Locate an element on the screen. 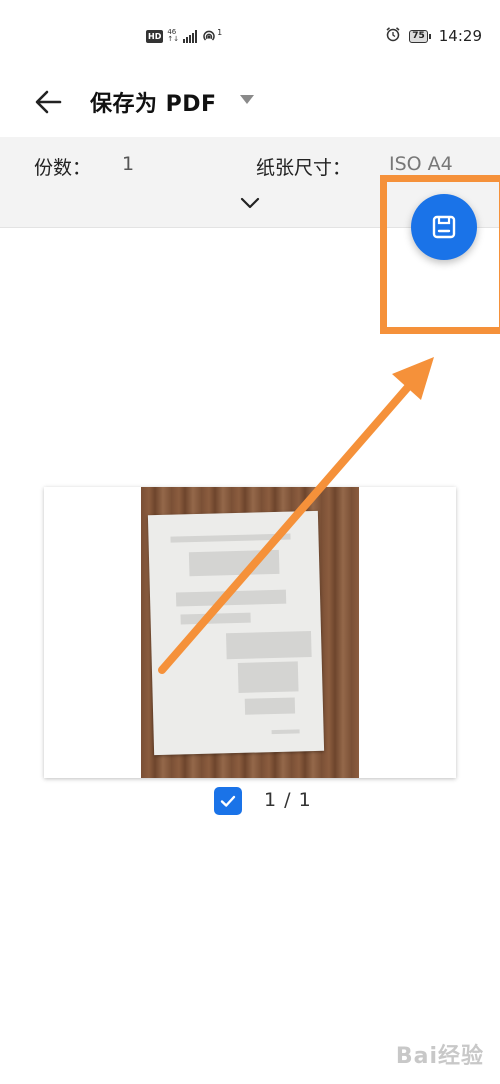  page-select-checkbox is located at coordinates (228, 801).